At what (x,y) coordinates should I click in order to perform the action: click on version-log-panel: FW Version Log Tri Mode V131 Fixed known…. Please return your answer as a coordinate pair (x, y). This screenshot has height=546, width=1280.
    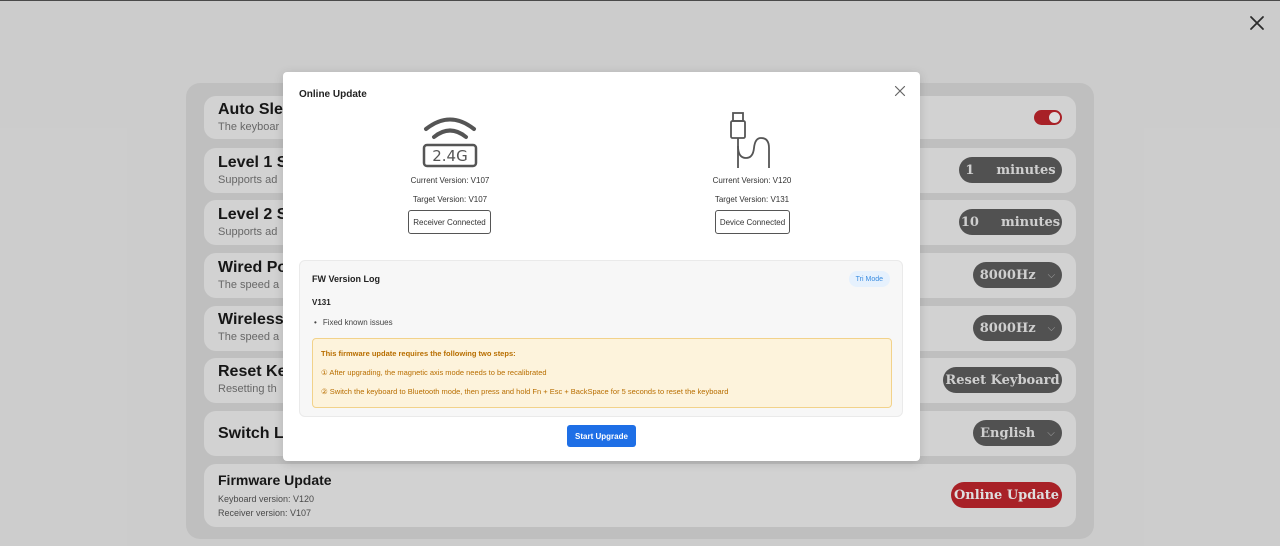
    Looking at the image, I should click on (601, 338).